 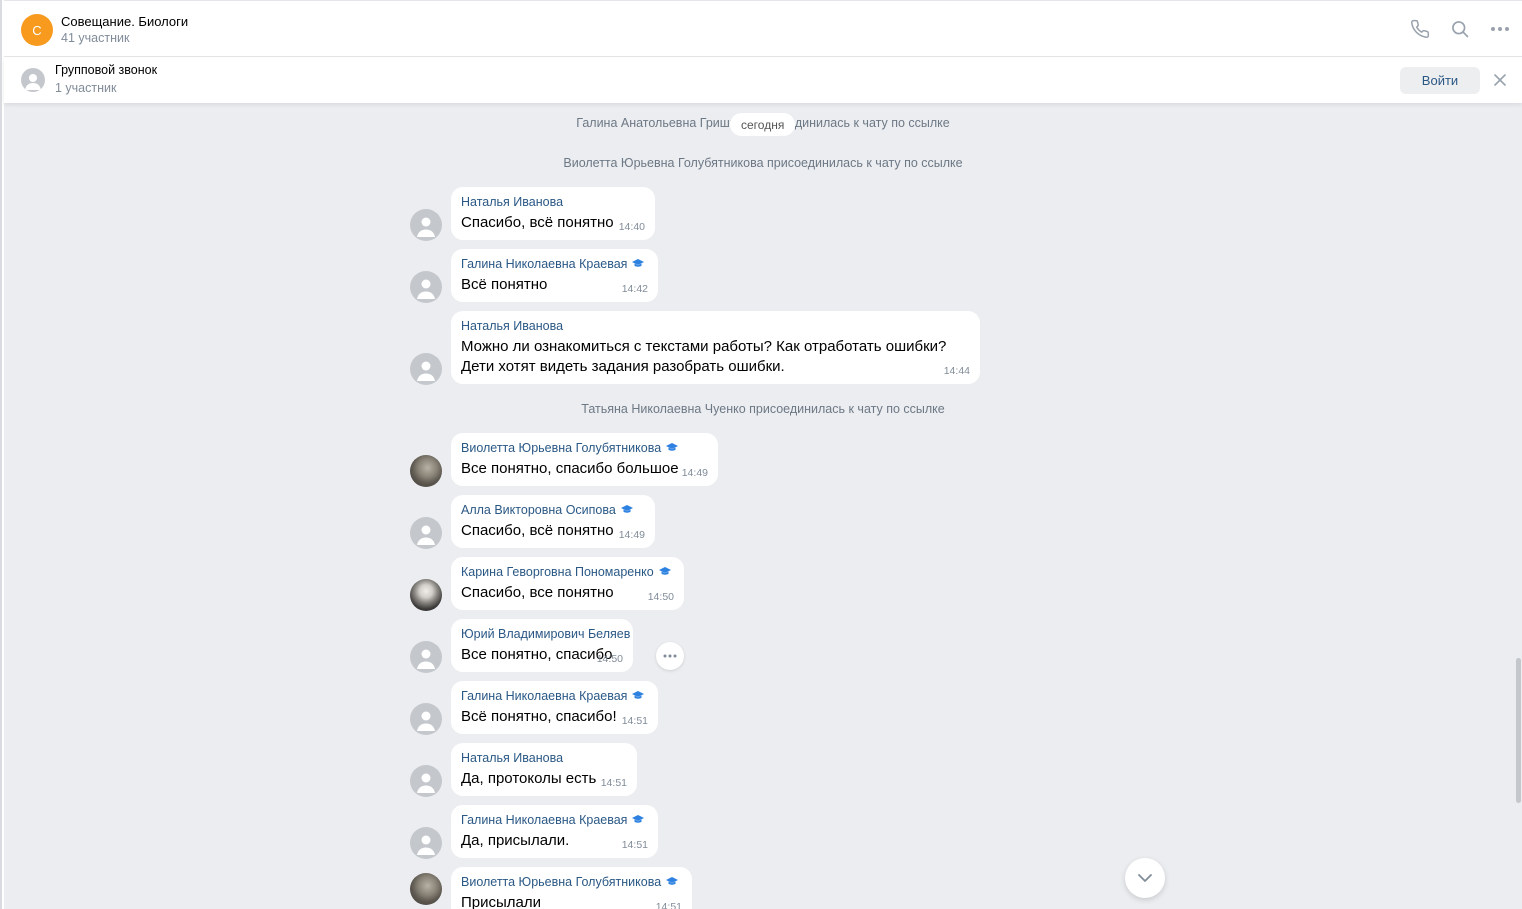 What do you see at coordinates (33, 80) in the screenshot?
I see `call-avatar` at bounding box center [33, 80].